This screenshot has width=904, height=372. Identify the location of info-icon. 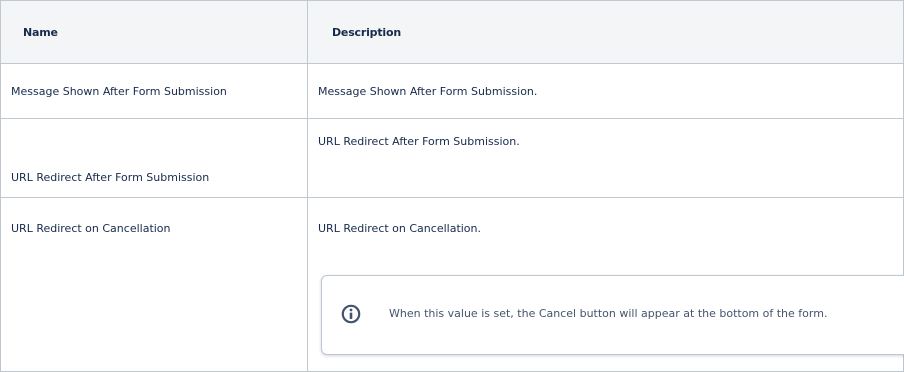
(351, 314).